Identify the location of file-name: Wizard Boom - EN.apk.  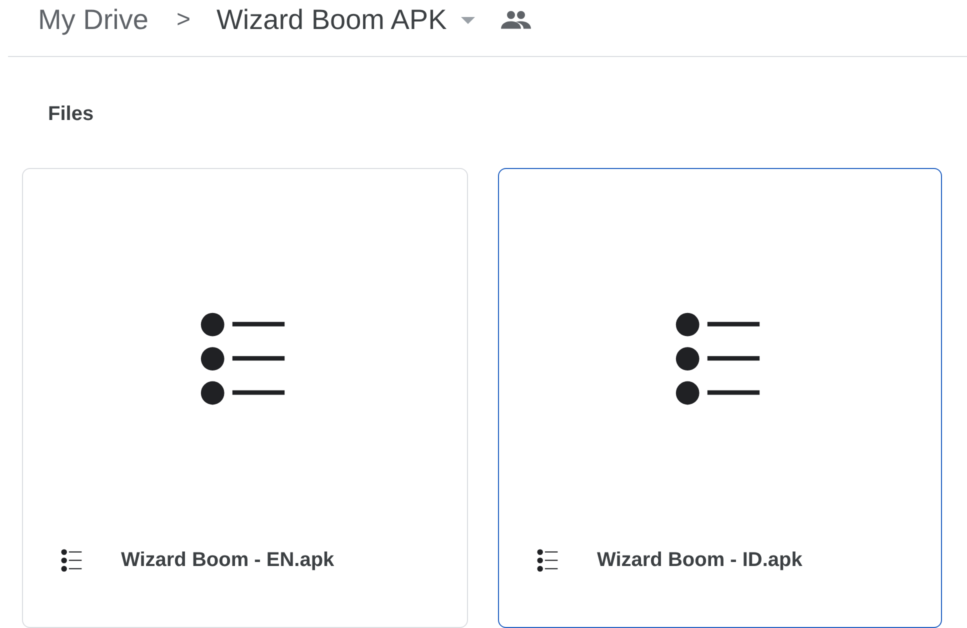
(227, 560).